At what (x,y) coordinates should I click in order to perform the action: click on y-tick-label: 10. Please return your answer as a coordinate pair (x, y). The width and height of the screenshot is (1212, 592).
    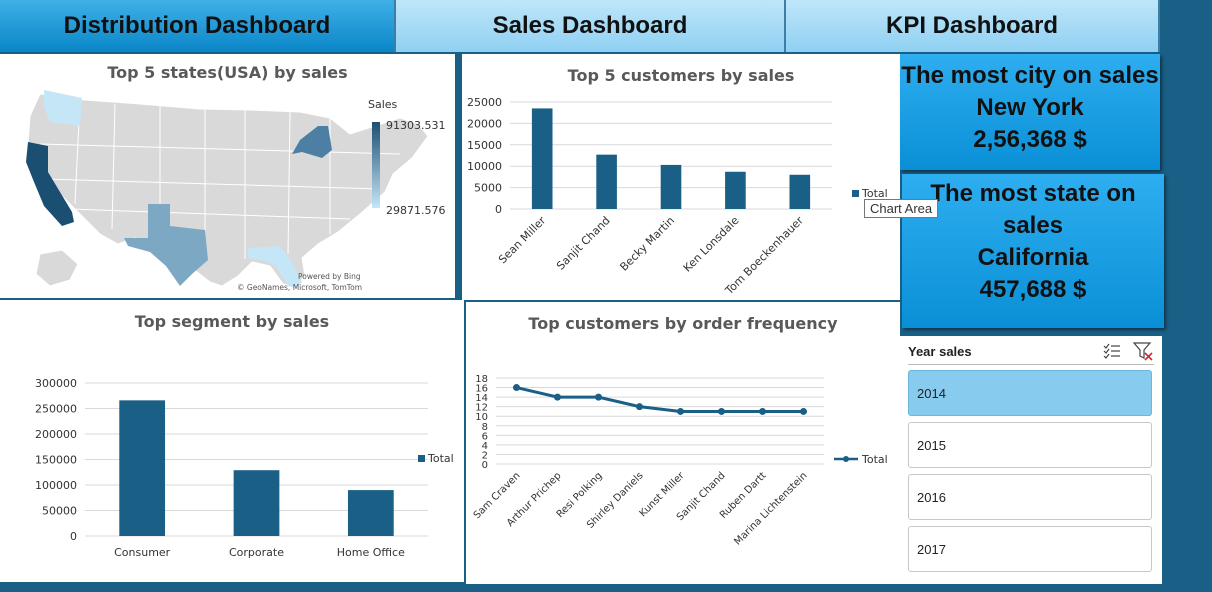
    Looking at the image, I should click on (481, 417).